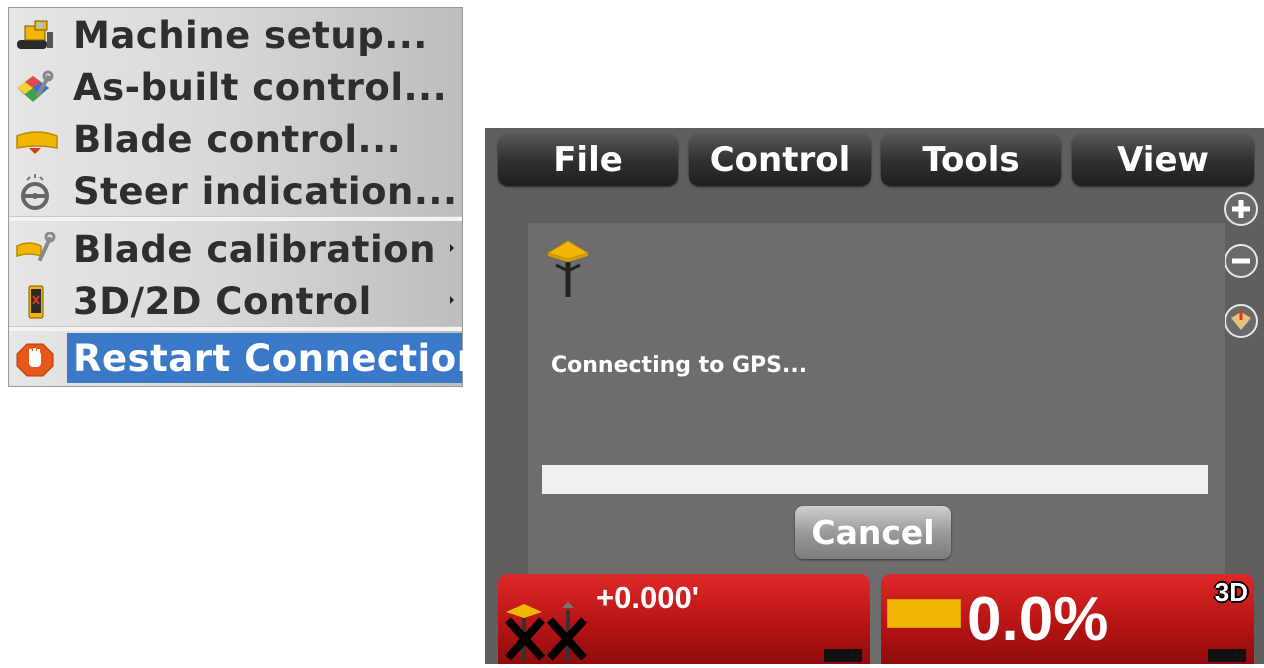  Describe the element at coordinates (648, 597) in the screenshot. I see `elevation-value: +0.000'` at that location.